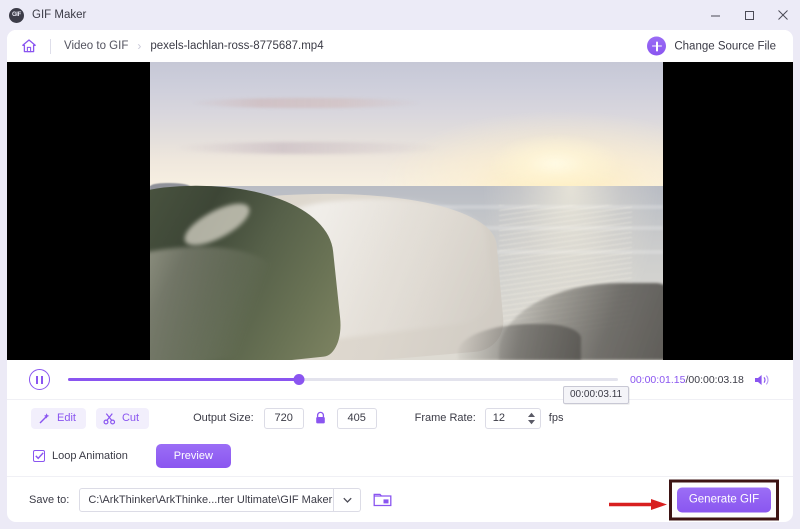 The image size is (800, 529). What do you see at coordinates (382, 500) in the screenshot?
I see `folder-open-icon` at bounding box center [382, 500].